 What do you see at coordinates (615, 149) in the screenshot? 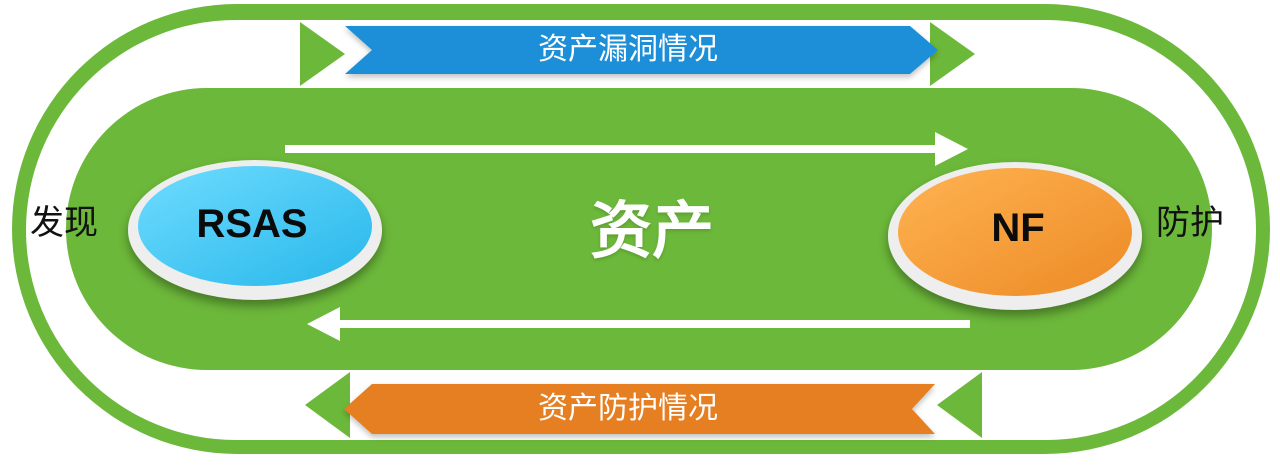
I see `forward-arrow-shaft` at bounding box center [615, 149].